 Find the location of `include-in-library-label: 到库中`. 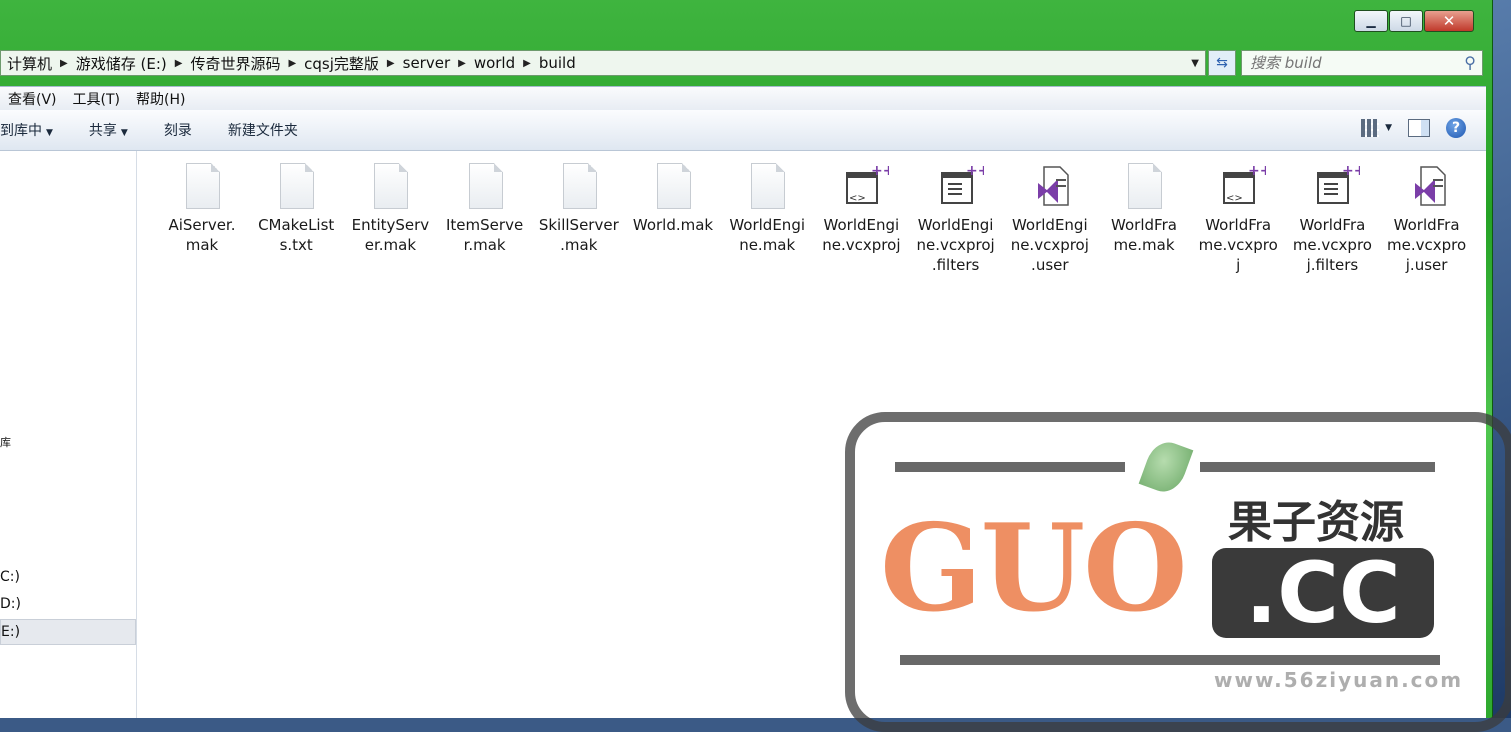

include-in-library-label: 到库中 is located at coordinates (21, 131).